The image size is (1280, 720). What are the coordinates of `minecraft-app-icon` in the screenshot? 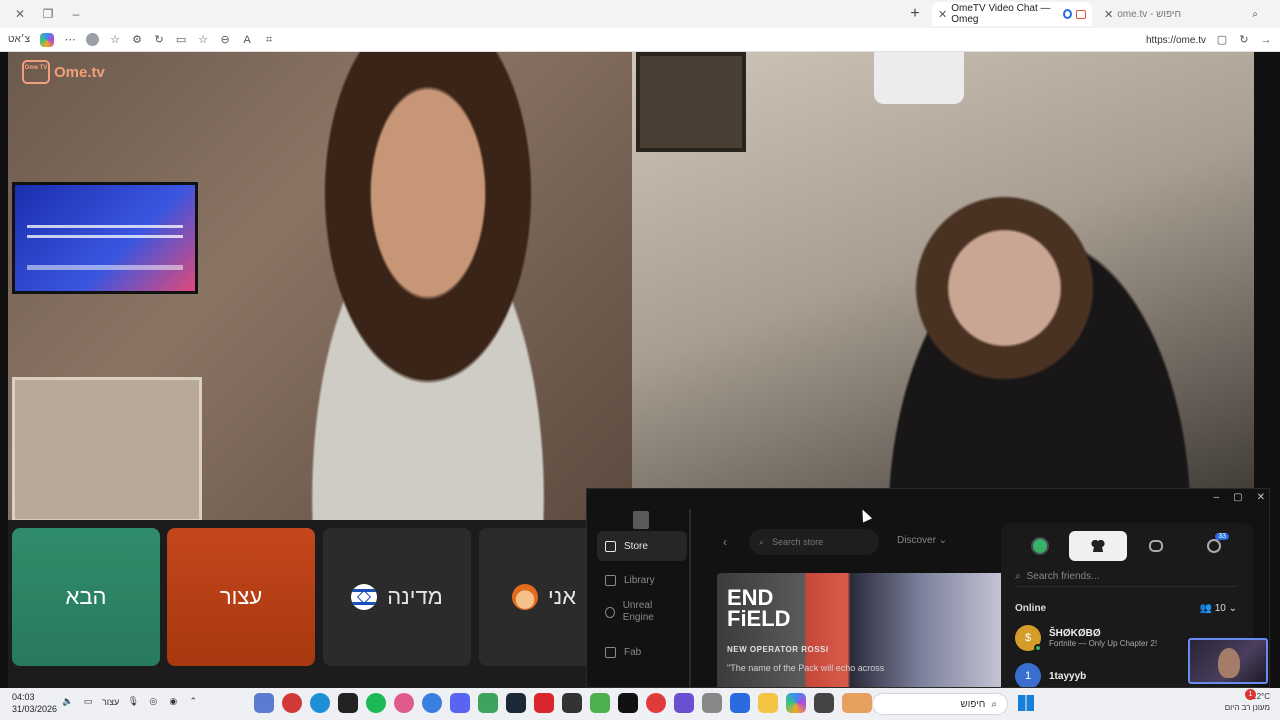 It's located at (600, 703).